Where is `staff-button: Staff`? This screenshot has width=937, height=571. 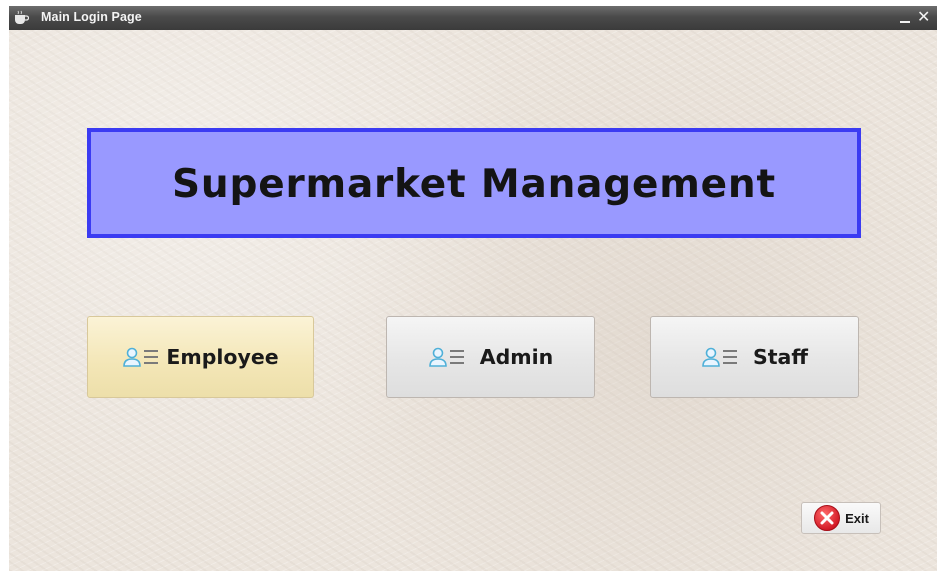 staff-button: Staff is located at coordinates (754, 357).